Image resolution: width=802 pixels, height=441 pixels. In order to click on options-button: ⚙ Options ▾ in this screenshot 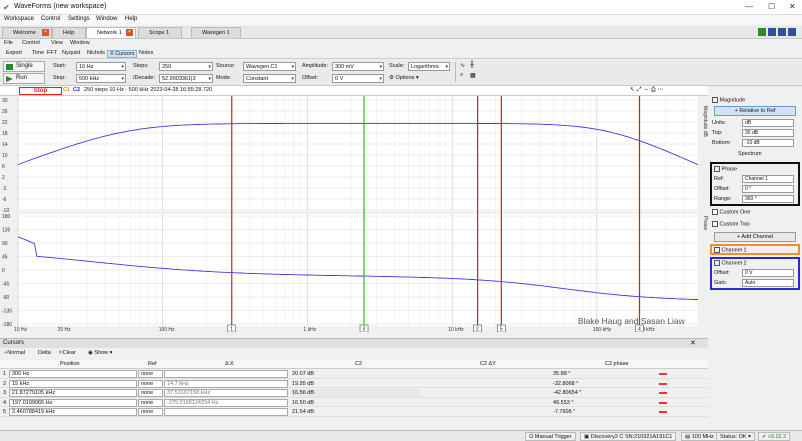, I will do `click(404, 78)`.